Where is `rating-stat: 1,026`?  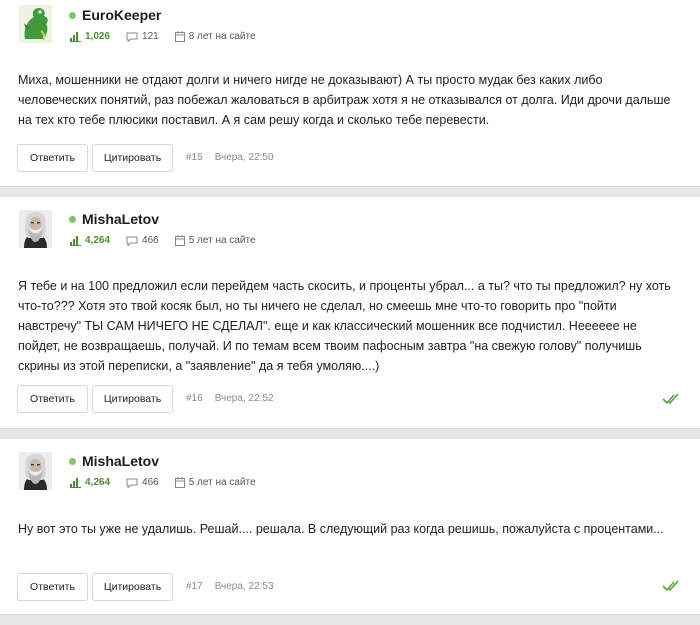 rating-stat: 1,026 is located at coordinates (90, 36).